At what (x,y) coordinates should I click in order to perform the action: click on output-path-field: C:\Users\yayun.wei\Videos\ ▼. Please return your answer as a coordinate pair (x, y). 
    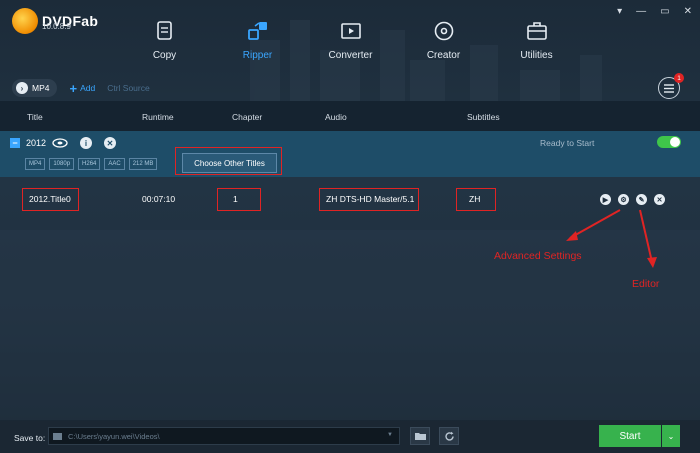
    Looking at the image, I should click on (224, 436).